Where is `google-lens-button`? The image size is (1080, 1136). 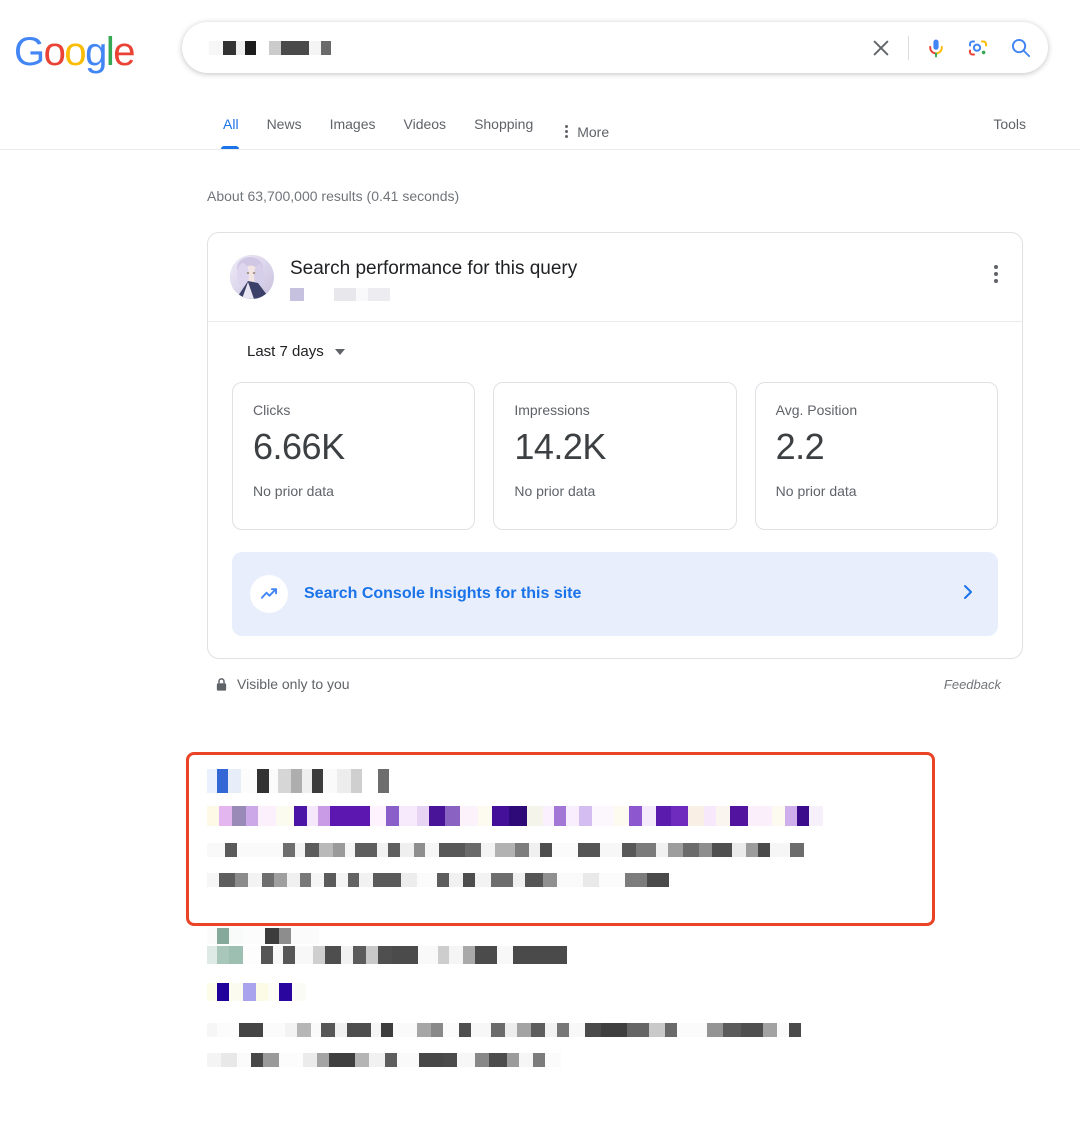
google-lens-button is located at coordinates (978, 48).